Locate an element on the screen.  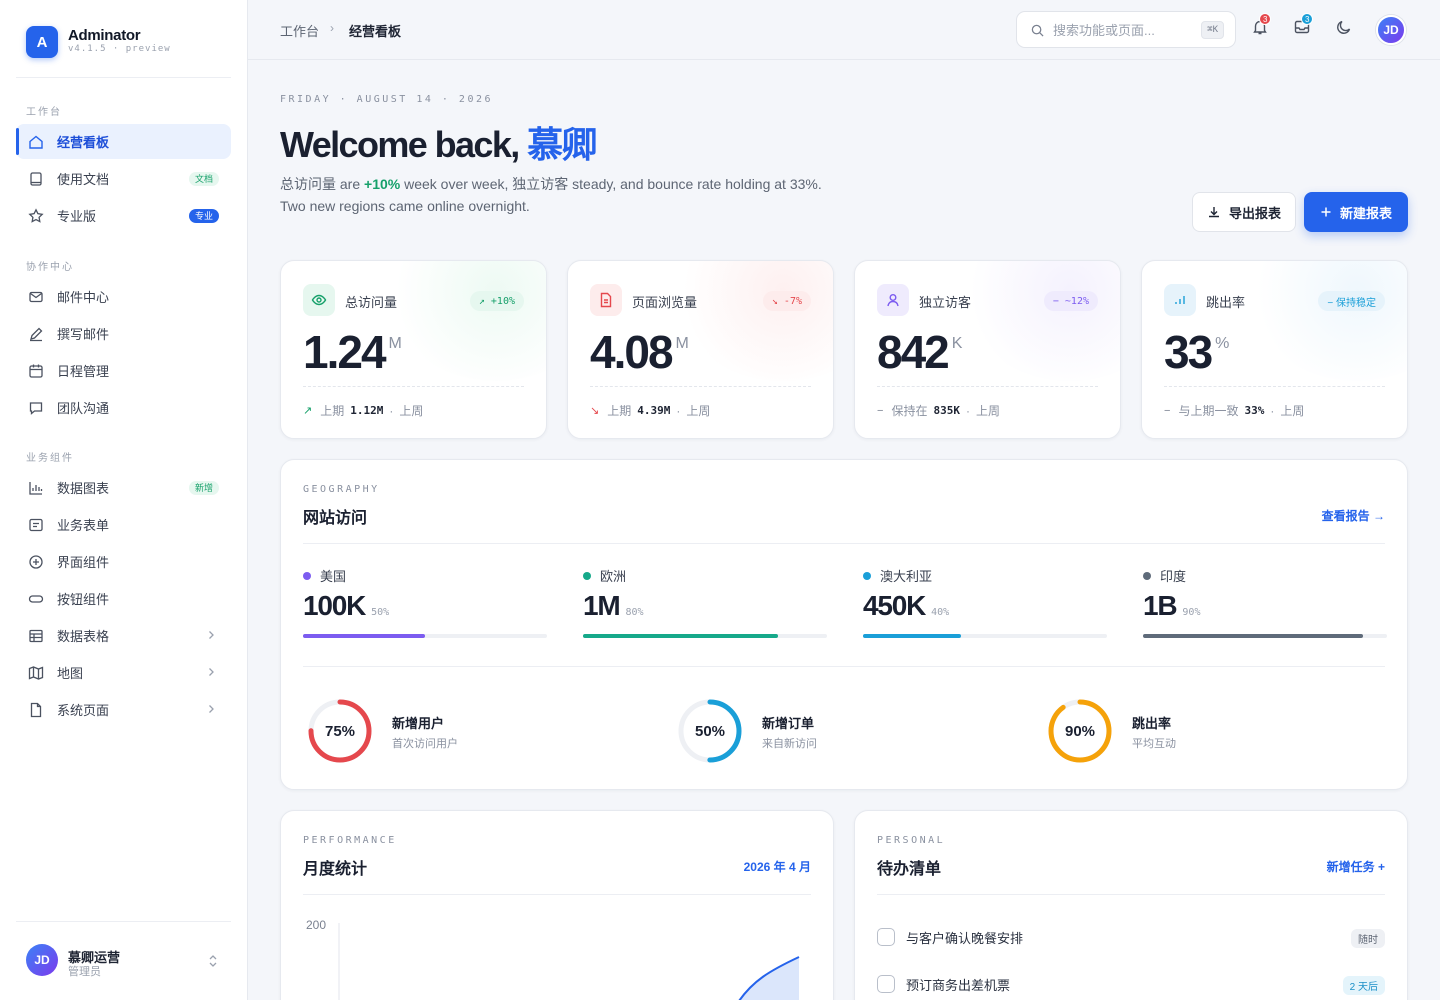
brand: A Adminator v4.1.5 · preview is located at coordinates (123, 48).